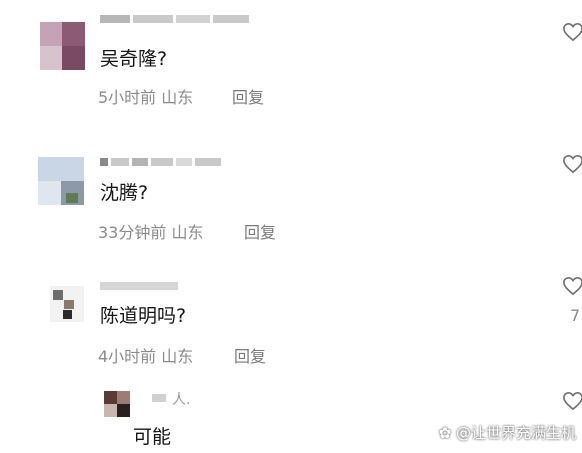  Describe the element at coordinates (515, 433) in the screenshot. I see `watermark-text: @让世界充满生机` at that location.